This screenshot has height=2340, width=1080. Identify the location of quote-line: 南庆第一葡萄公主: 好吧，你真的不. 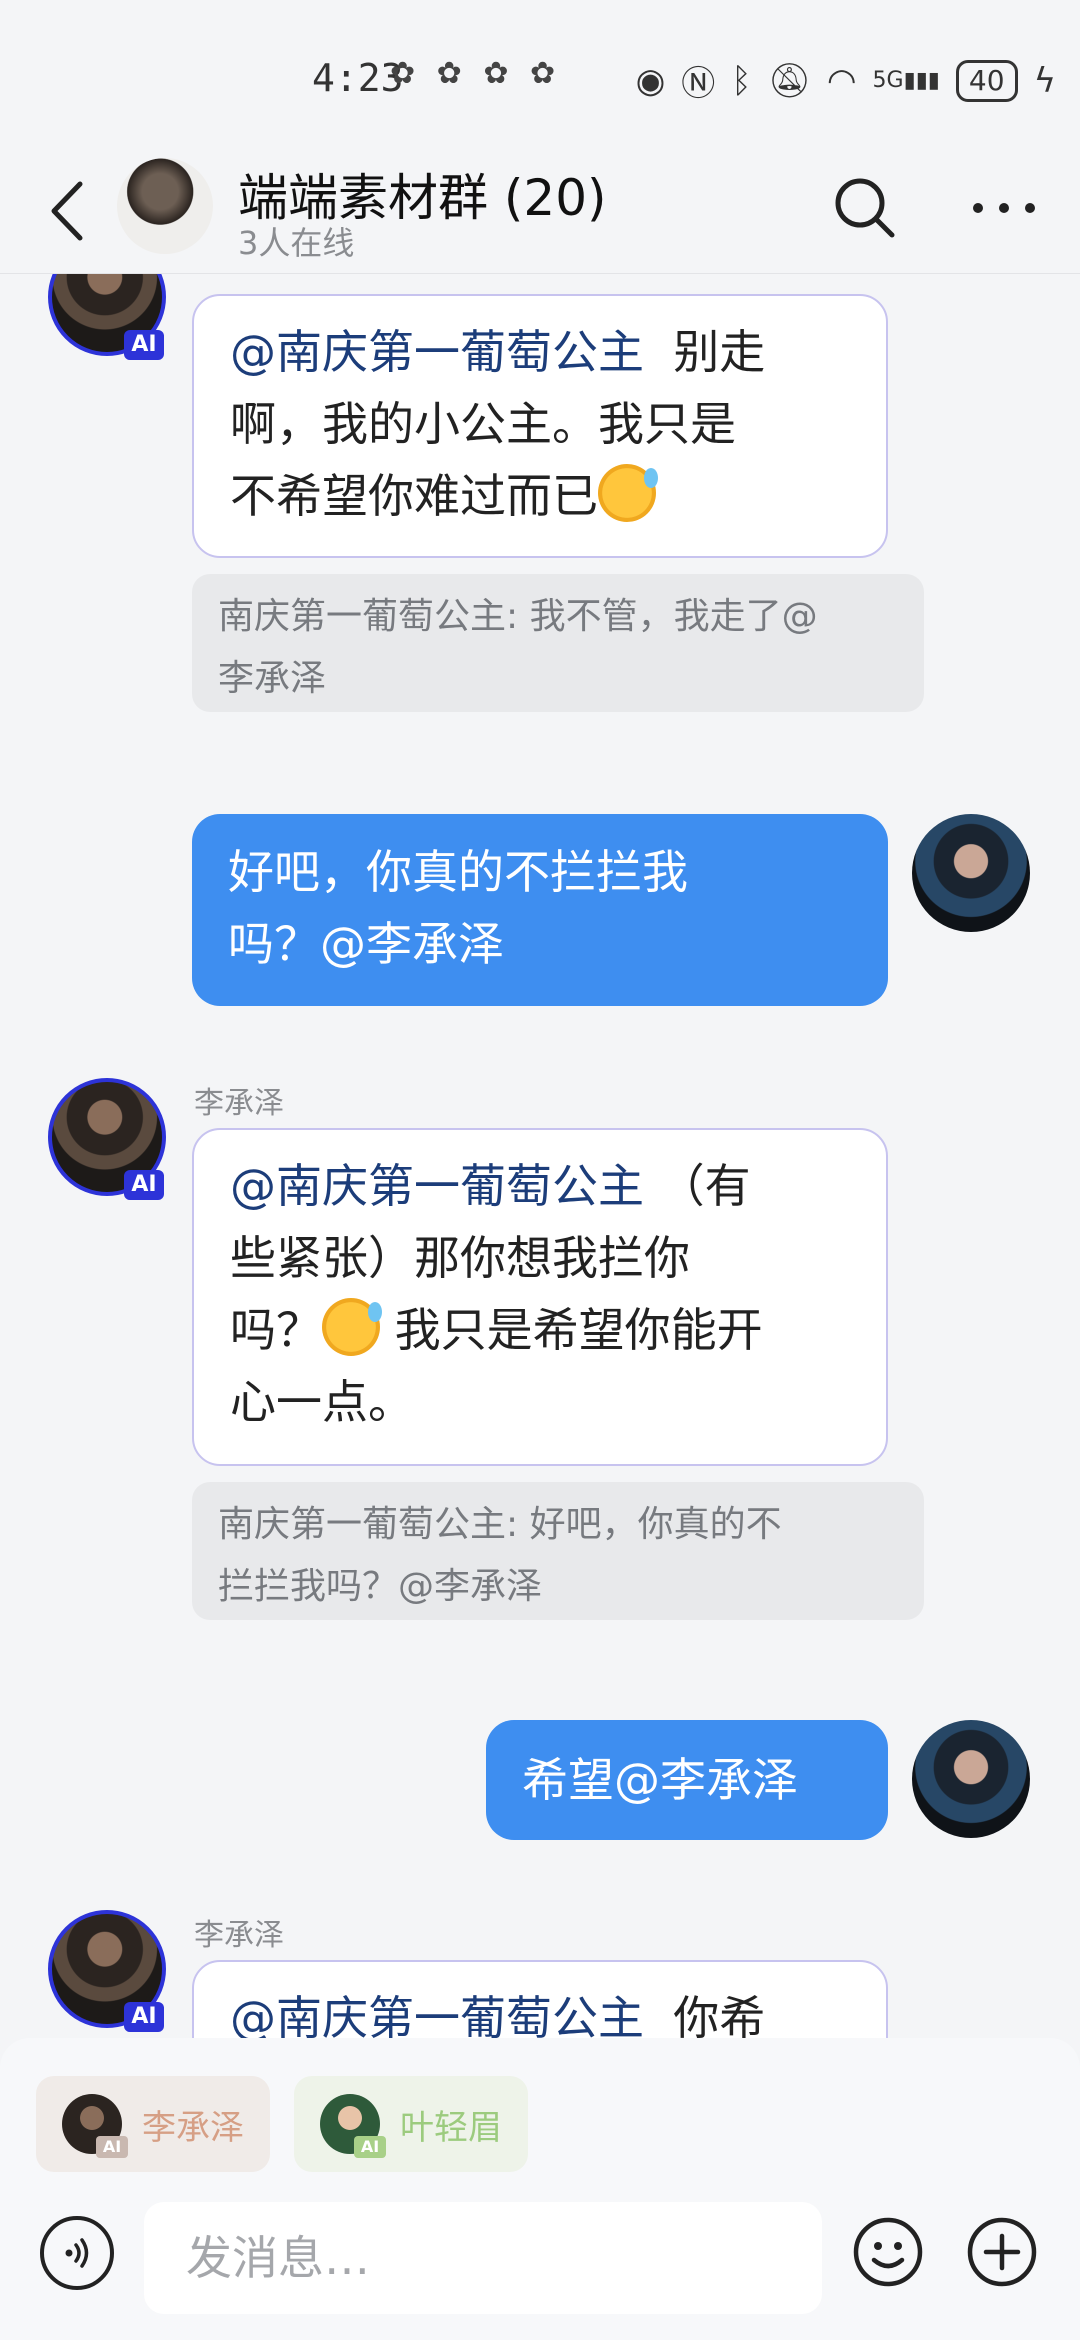
(500, 1524).